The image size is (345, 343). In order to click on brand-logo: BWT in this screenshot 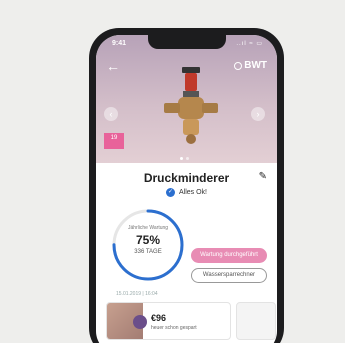, I will do `click(250, 65)`.